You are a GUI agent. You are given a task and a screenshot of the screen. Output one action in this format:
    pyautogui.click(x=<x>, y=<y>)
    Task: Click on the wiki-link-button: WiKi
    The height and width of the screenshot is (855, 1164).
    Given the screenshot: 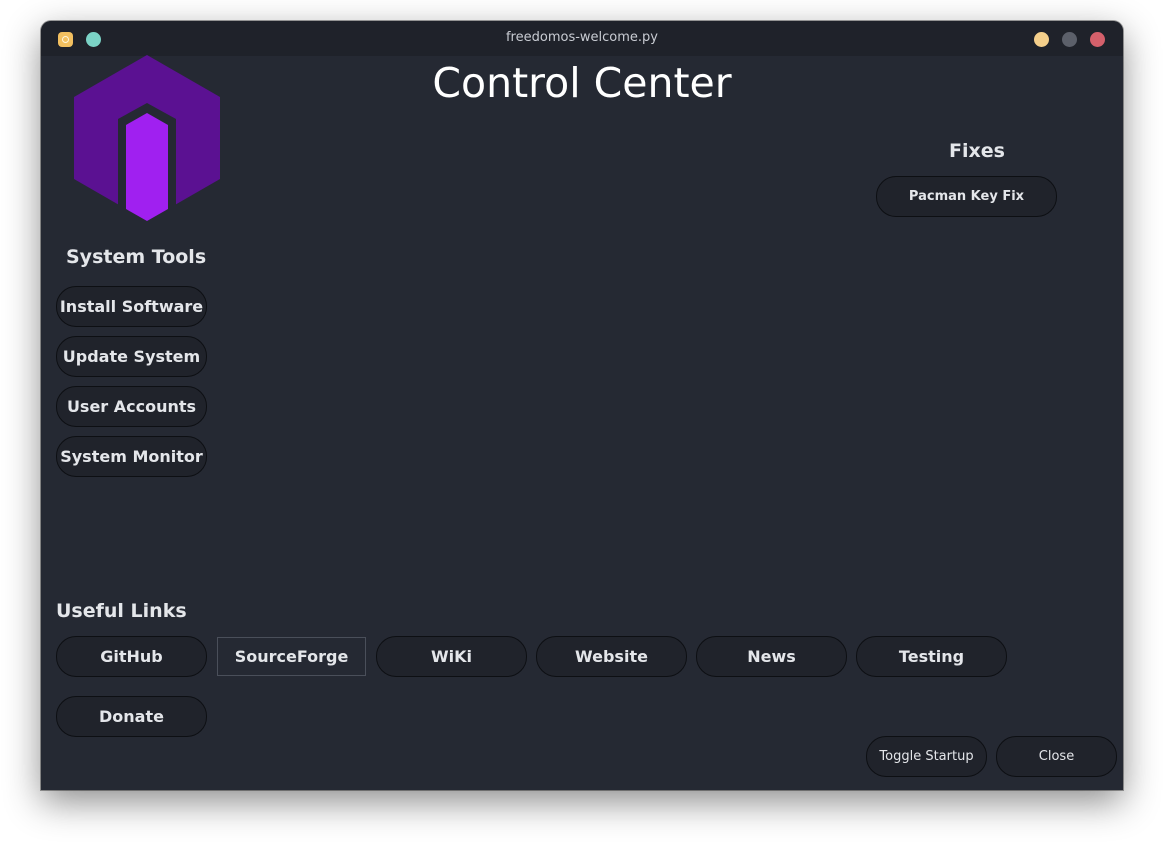 What is the action you would take?
    pyautogui.click(x=451, y=656)
    